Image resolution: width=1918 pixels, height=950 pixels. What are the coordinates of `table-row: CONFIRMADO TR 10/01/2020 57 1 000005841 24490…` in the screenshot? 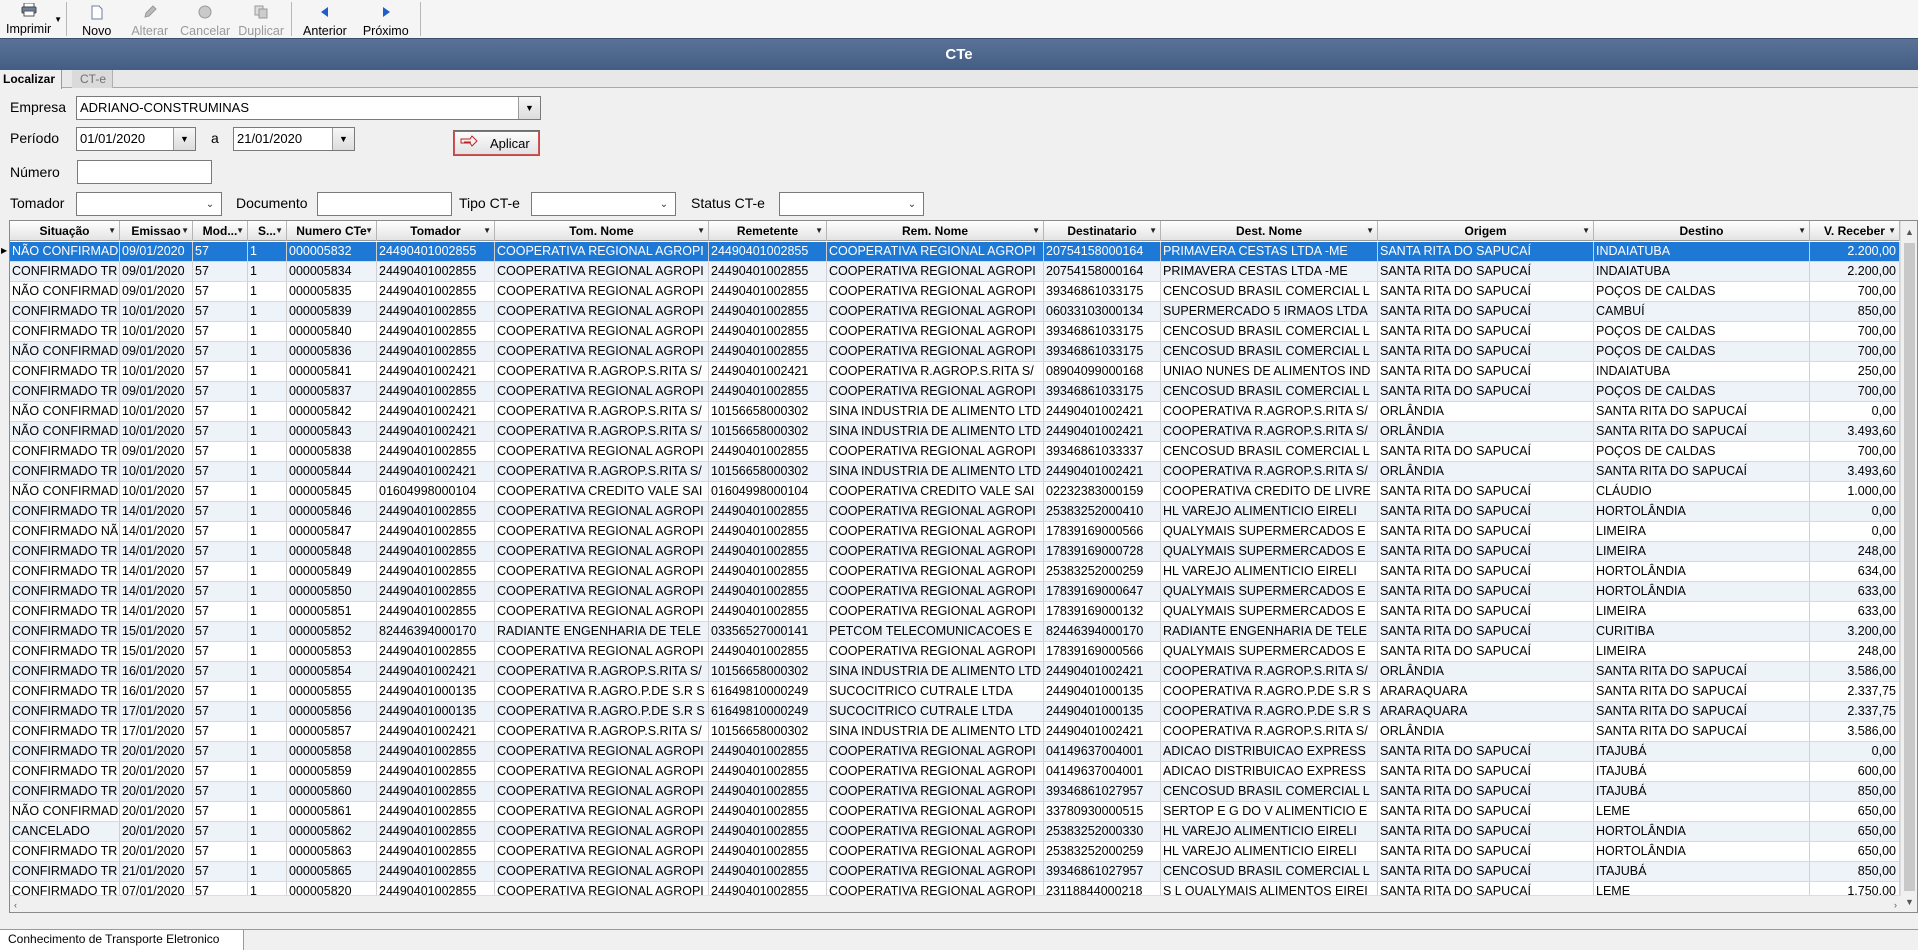 It's located at (955, 372).